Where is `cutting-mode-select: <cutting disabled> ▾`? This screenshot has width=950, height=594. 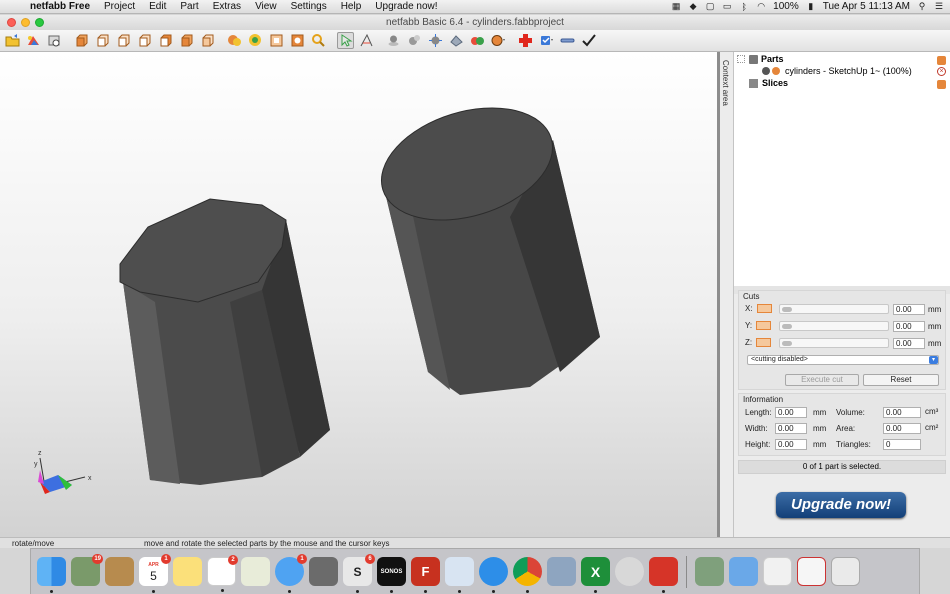
cutting-mode-select: <cutting disabled> ▾ is located at coordinates (843, 360).